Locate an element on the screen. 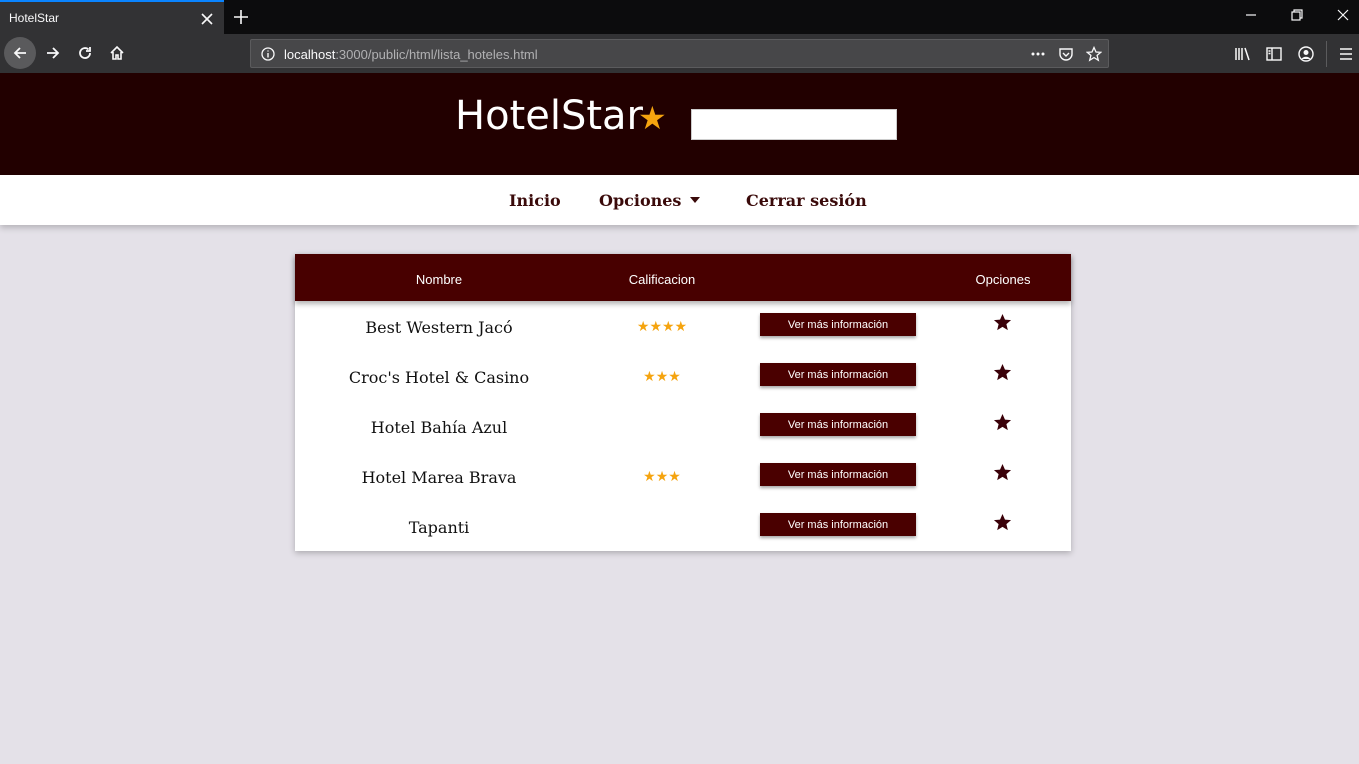 This screenshot has height=764, width=1359. table-row: Hotel Bahía Azul Ver más información is located at coordinates (683, 426).